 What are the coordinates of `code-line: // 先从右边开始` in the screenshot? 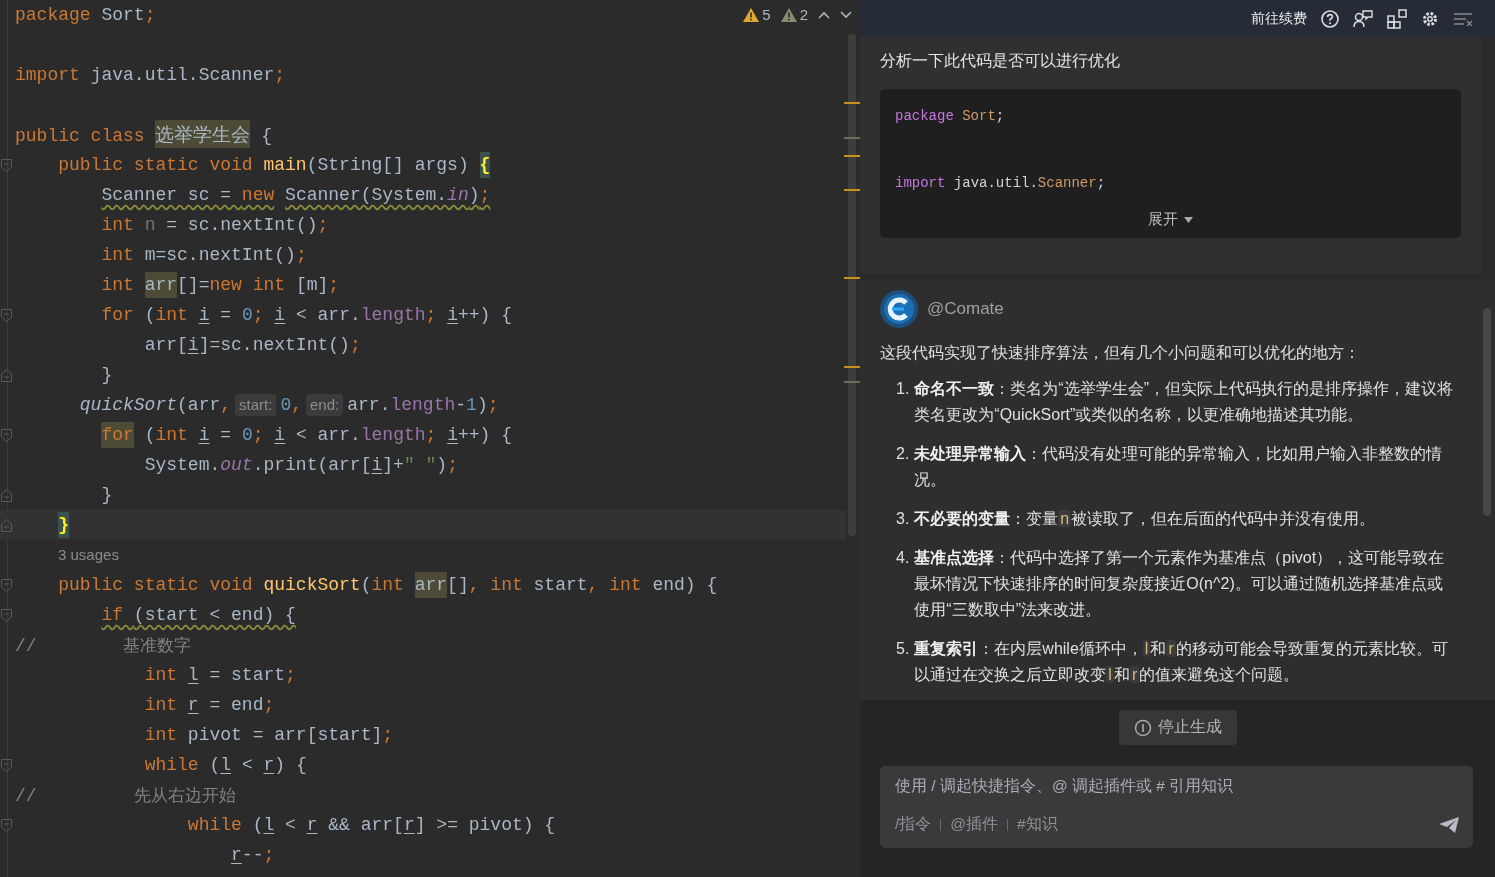 It's located at (125, 795).